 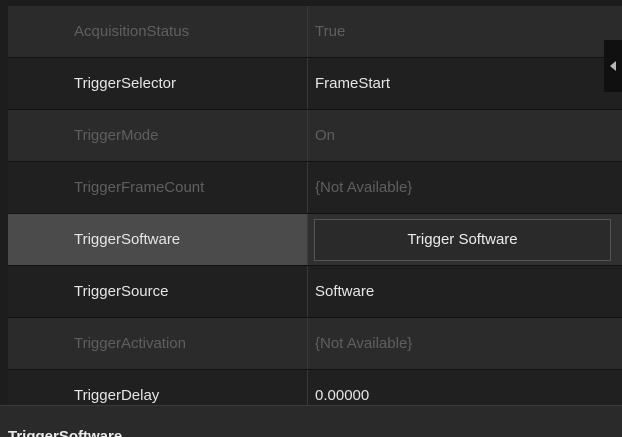 I want to click on property-value: On, so click(x=325, y=135).